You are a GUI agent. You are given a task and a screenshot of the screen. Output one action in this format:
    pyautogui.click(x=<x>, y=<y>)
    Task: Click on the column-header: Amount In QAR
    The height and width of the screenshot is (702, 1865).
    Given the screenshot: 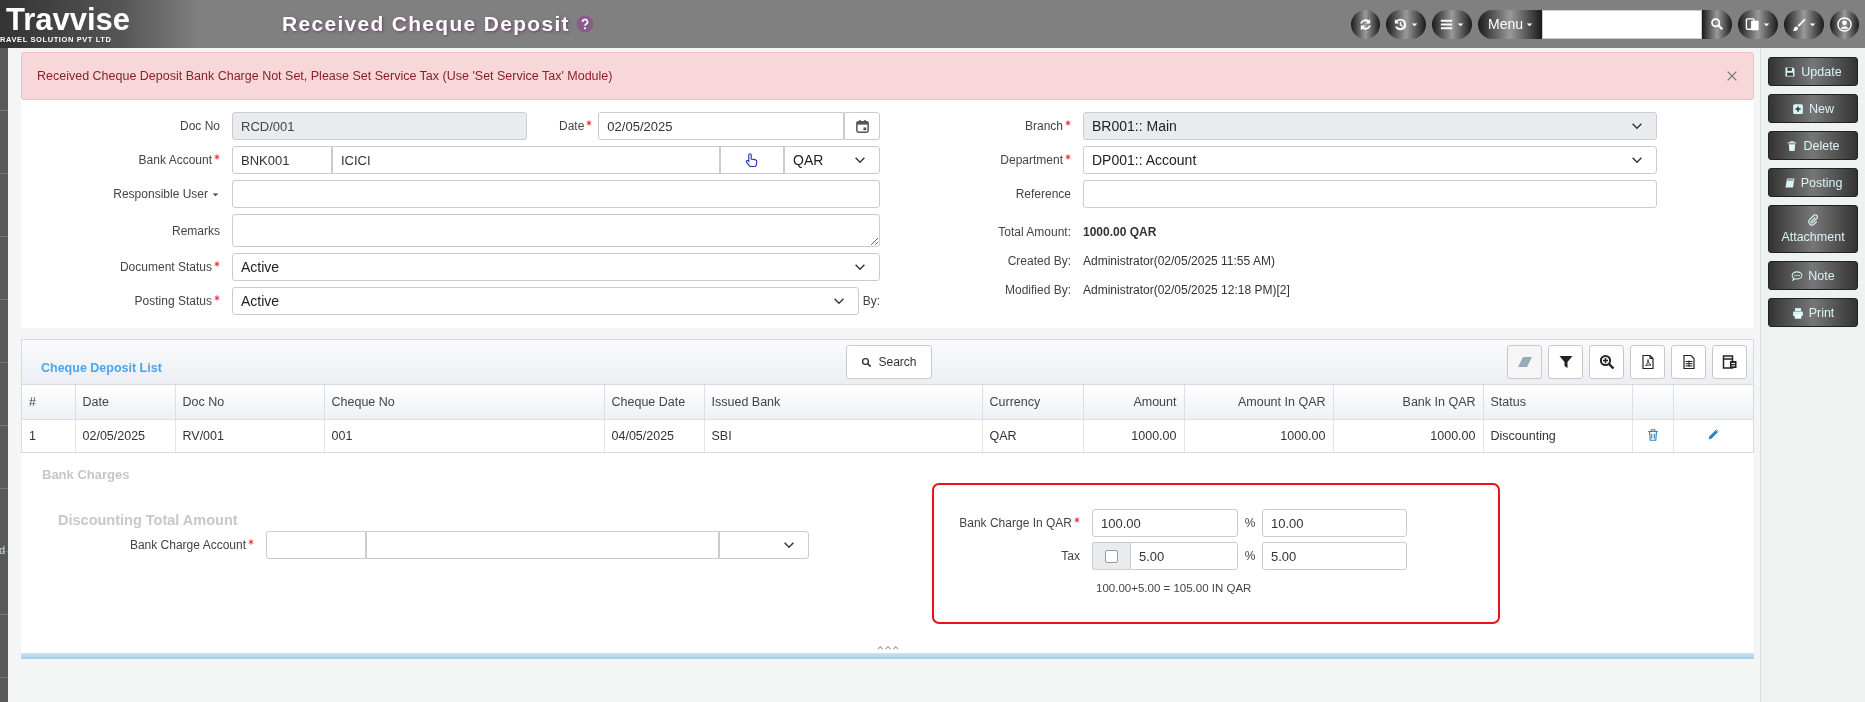 What is the action you would take?
    pyautogui.click(x=1258, y=402)
    